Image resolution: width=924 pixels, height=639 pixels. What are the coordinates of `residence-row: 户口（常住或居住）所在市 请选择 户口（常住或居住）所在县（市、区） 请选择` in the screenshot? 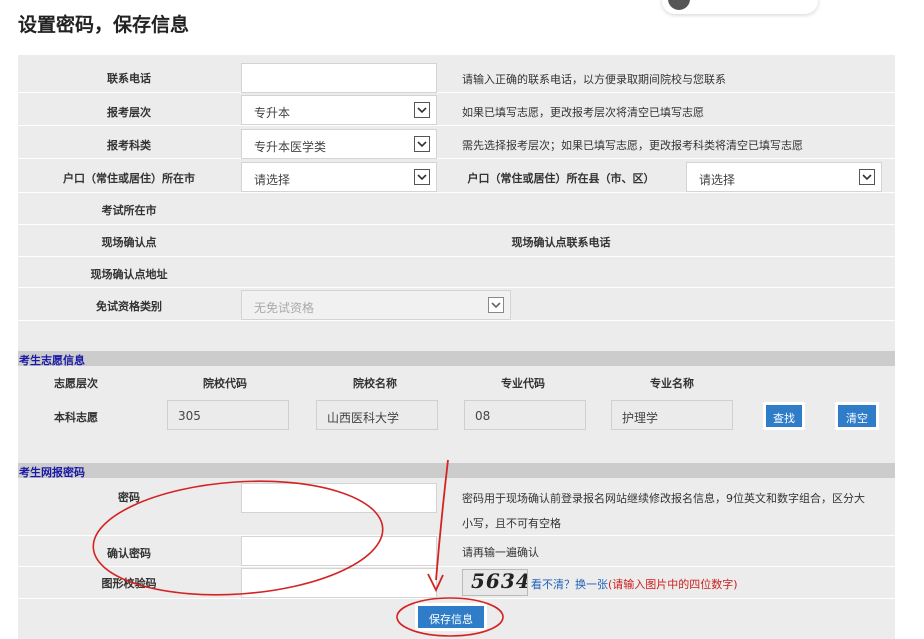 It's located at (456, 176).